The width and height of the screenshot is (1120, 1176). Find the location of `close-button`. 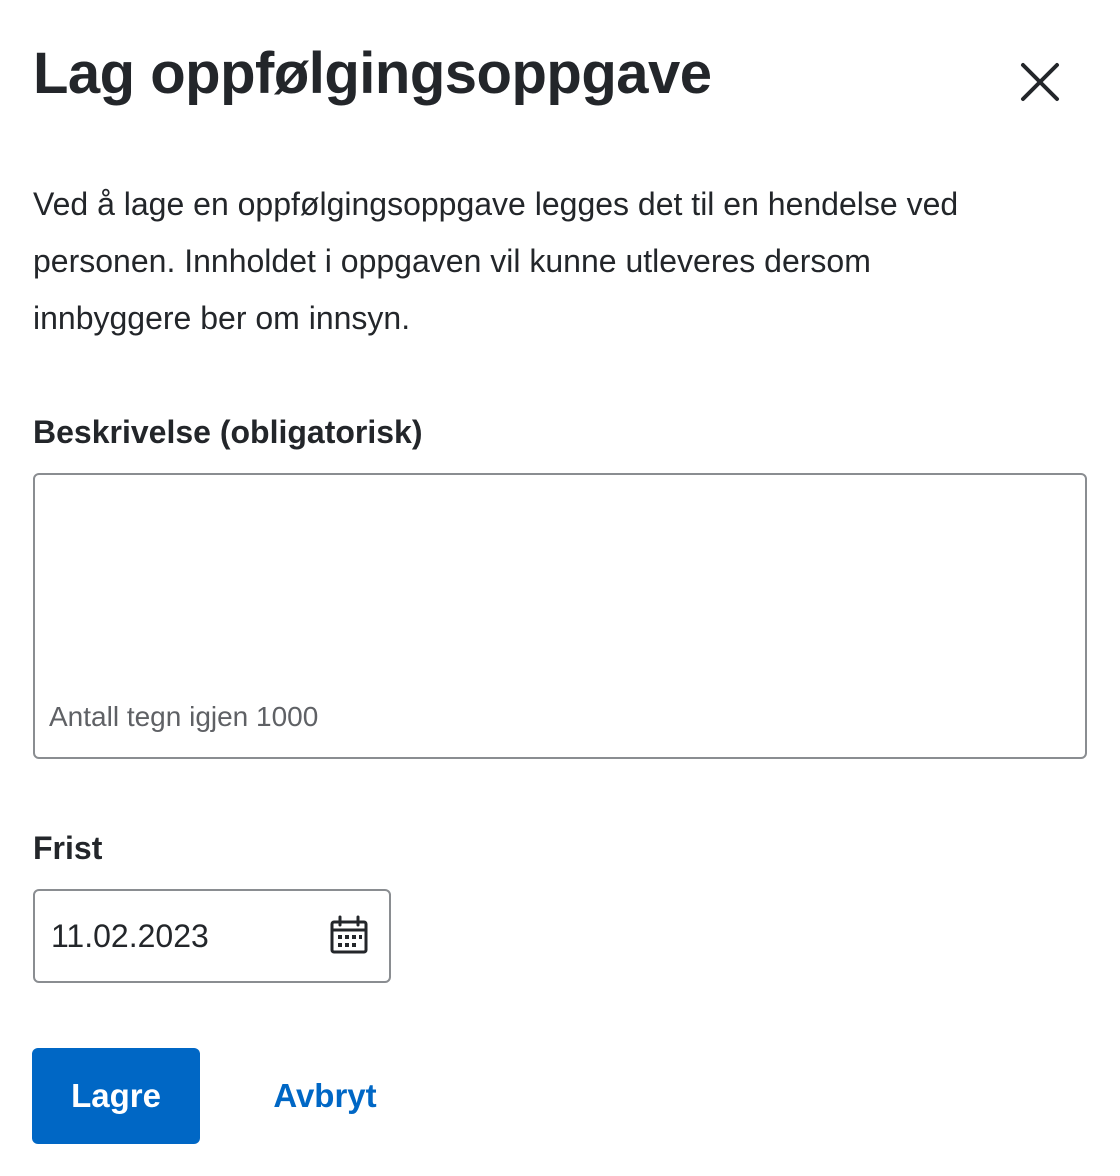

close-button is located at coordinates (1040, 82).